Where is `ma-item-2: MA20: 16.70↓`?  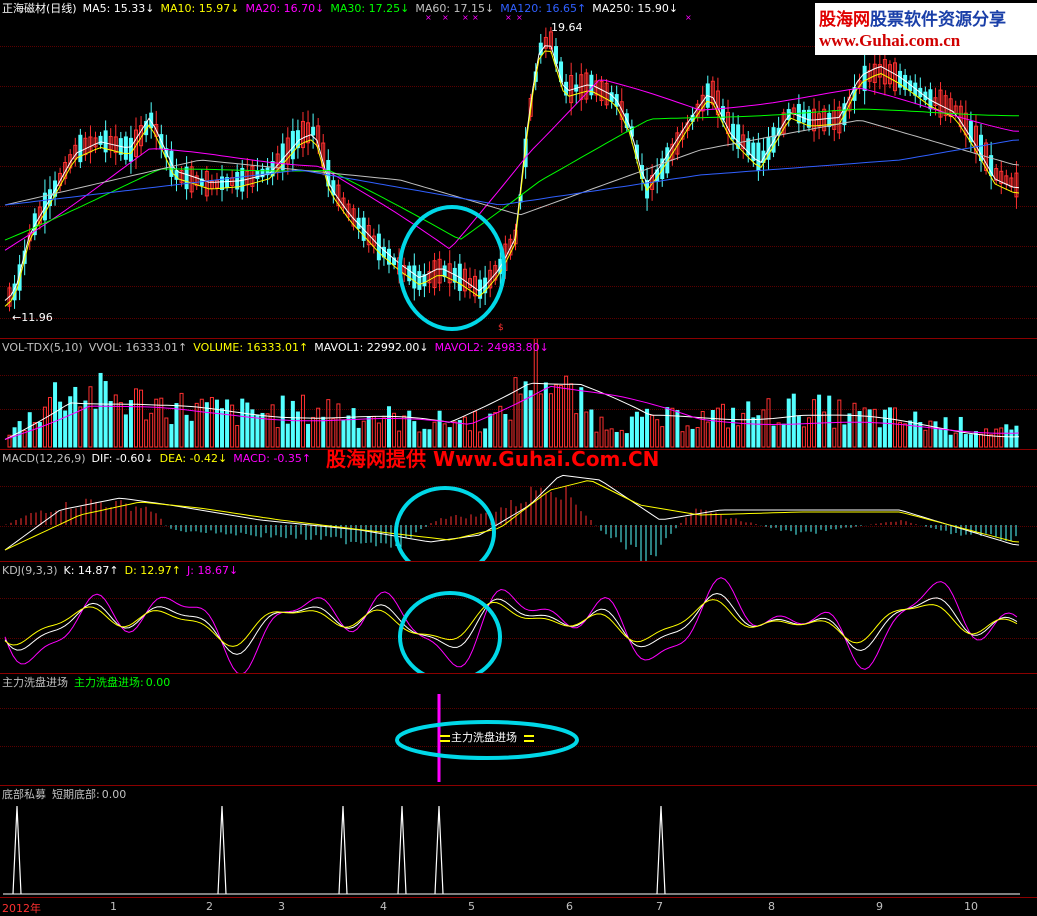 ma-item-2: MA20: 16.70↓ is located at coordinates (285, 8).